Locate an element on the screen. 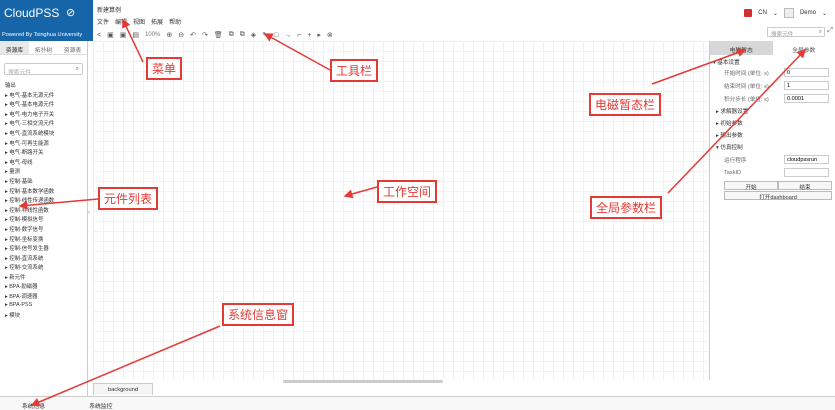 The height and width of the screenshot is (410, 835). user-name: Demo is located at coordinates (808, 13).